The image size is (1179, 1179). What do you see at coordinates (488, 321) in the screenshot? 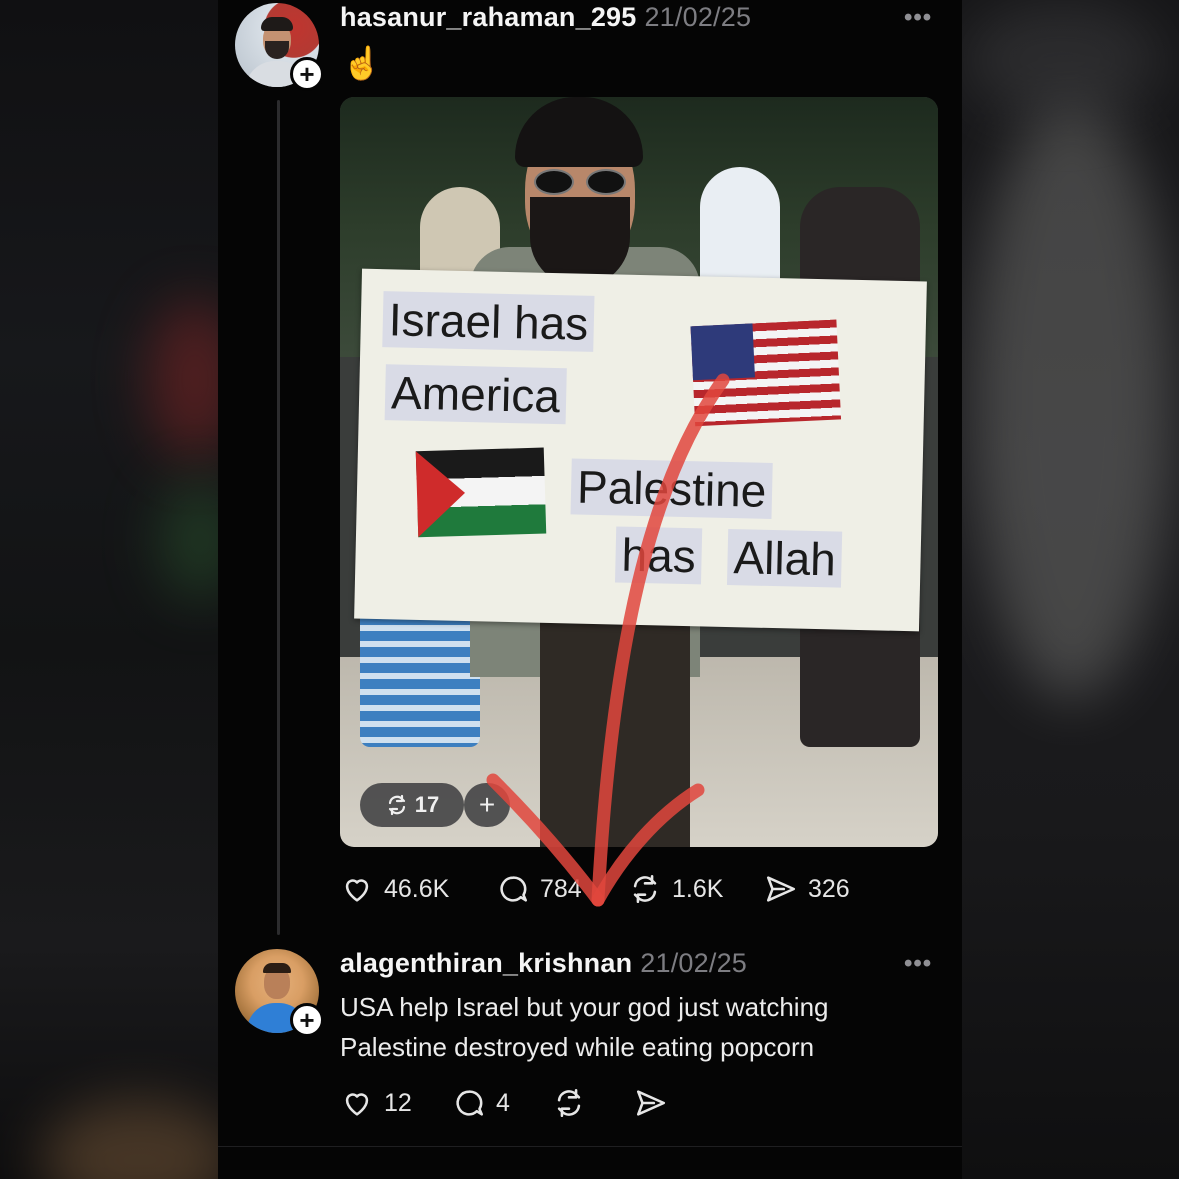
I see `sign-line-1: Israel has` at bounding box center [488, 321].